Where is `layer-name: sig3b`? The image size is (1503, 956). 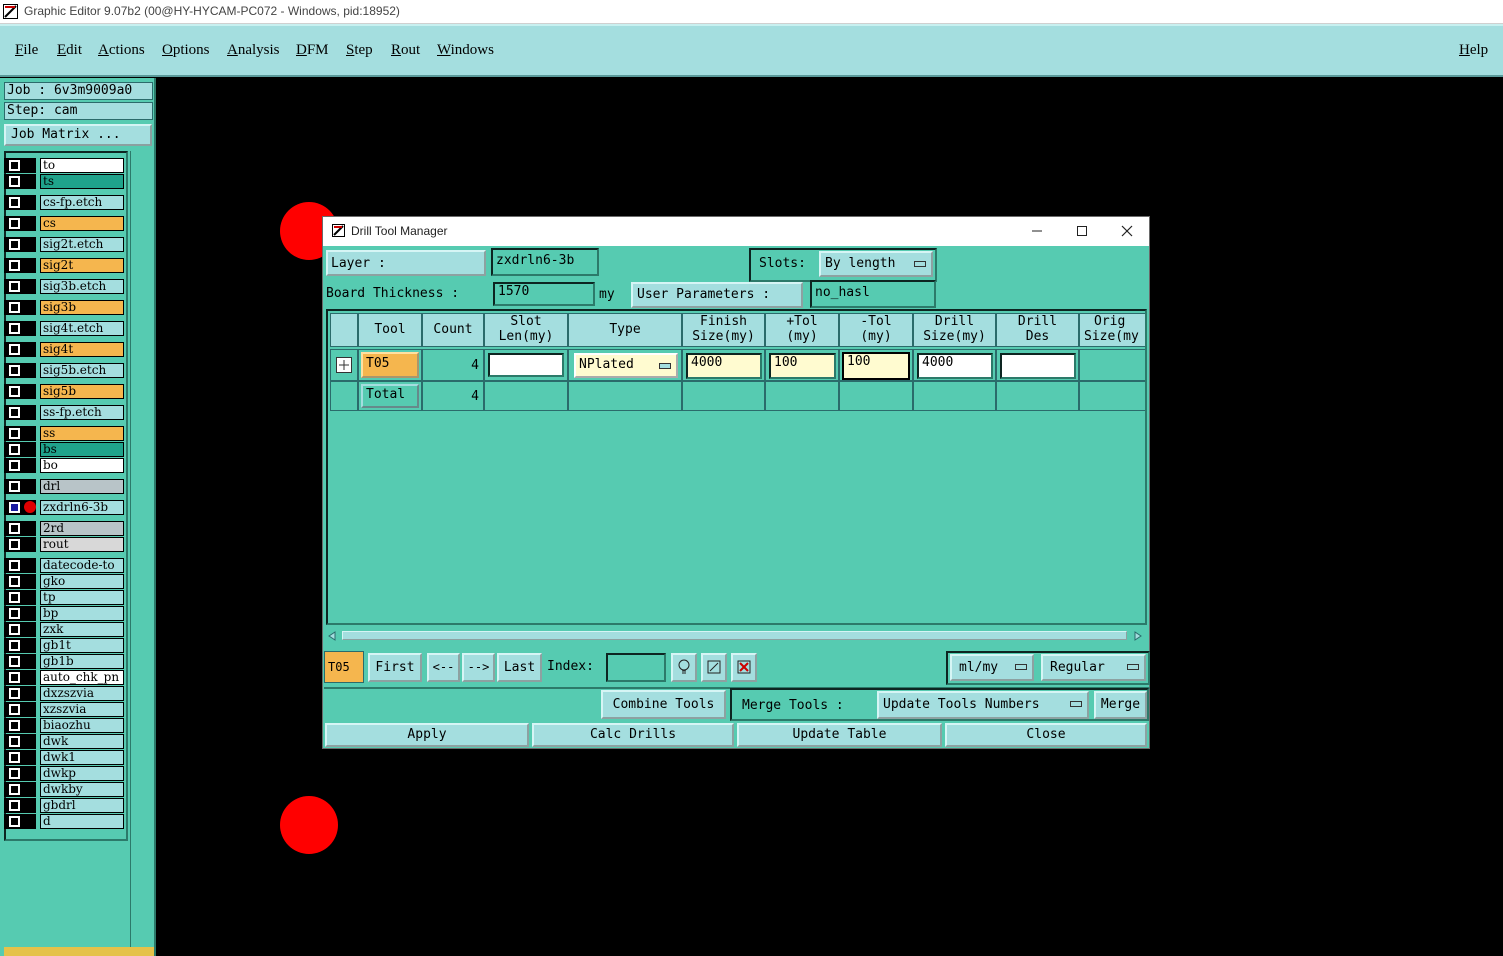
layer-name: sig3b is located at coordinates (82, 307).